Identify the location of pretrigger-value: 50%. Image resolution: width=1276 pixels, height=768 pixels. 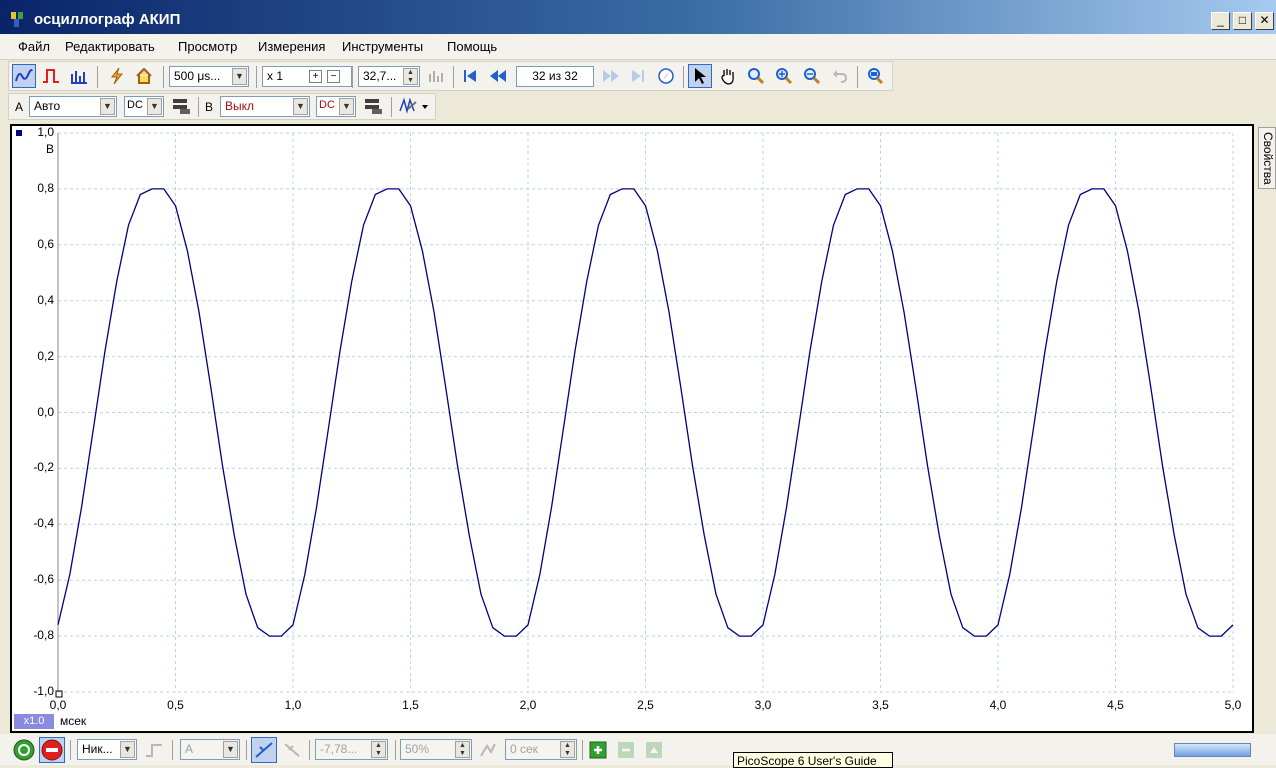
(417, 749).